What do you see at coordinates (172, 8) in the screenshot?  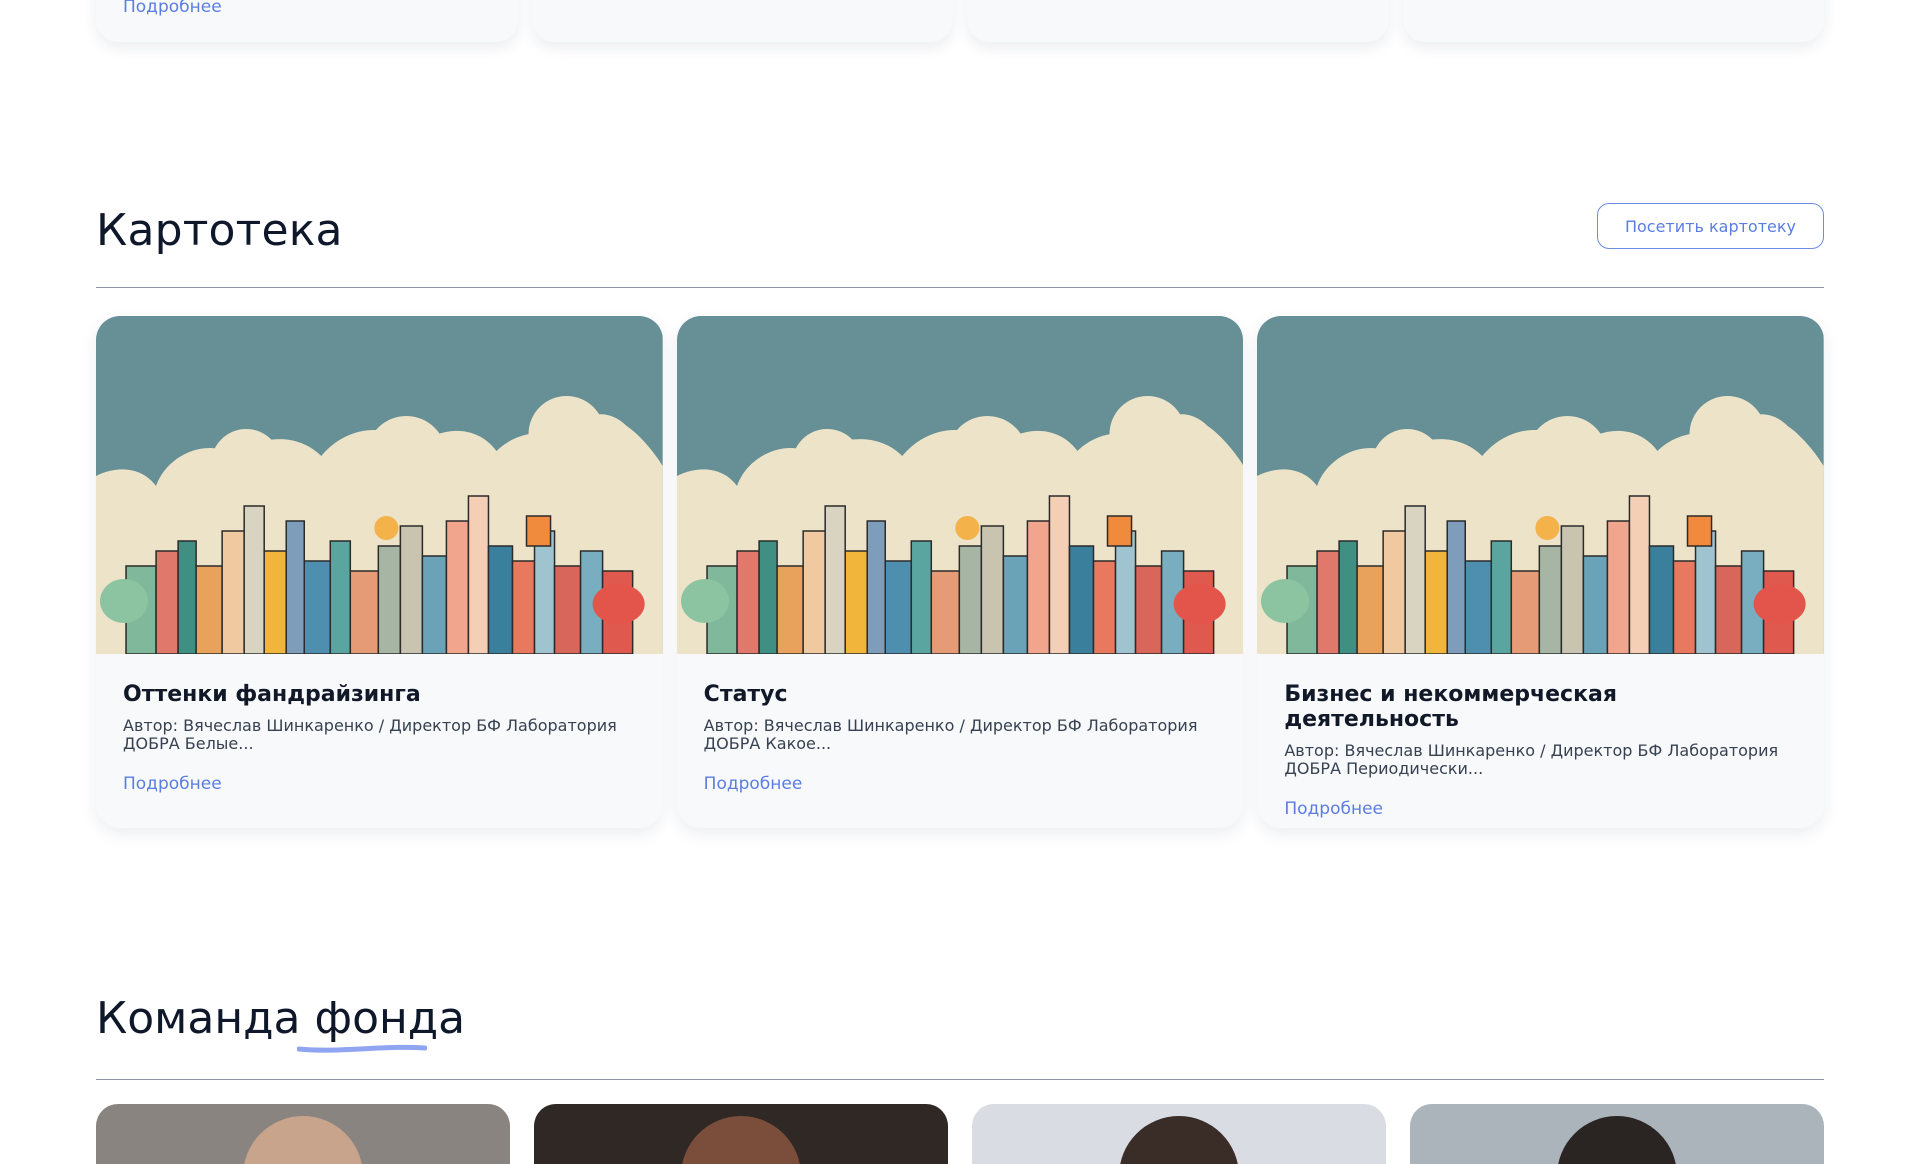 I see `previous-card-more-link: Подробнее` at bounding box center [172, 8].